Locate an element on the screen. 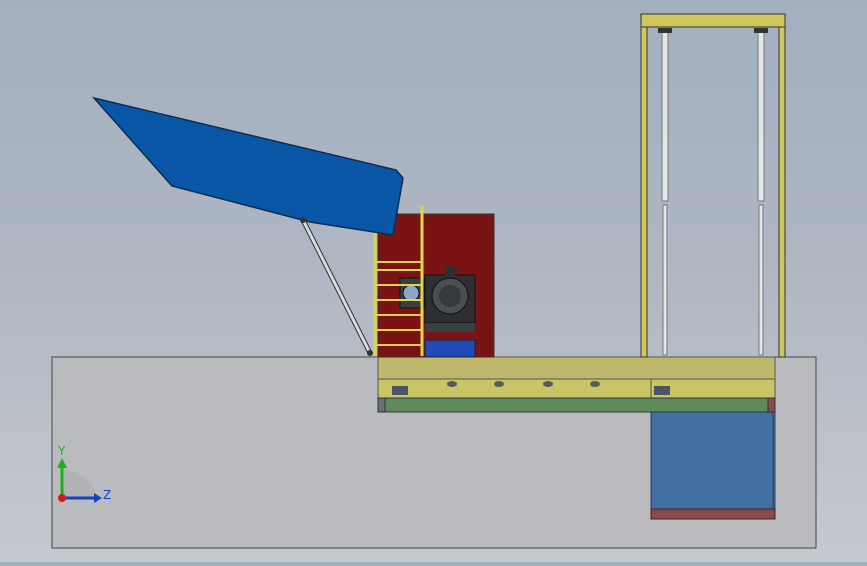  base-frame is located at coordinates (576, 377).